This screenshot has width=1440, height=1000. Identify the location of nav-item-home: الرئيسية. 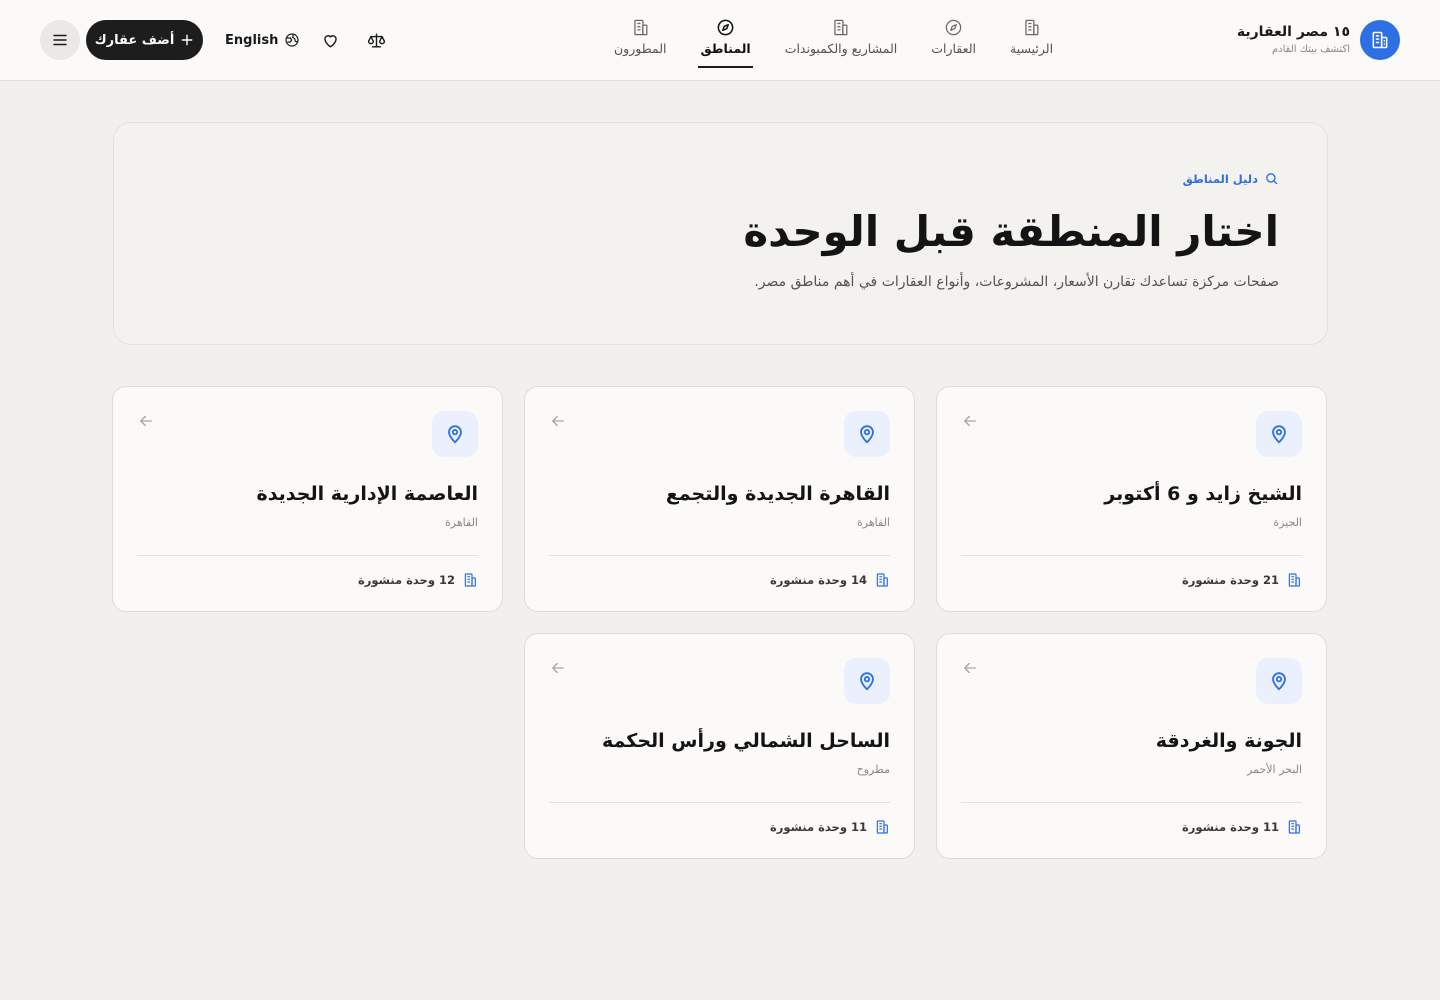
(1031, 40).